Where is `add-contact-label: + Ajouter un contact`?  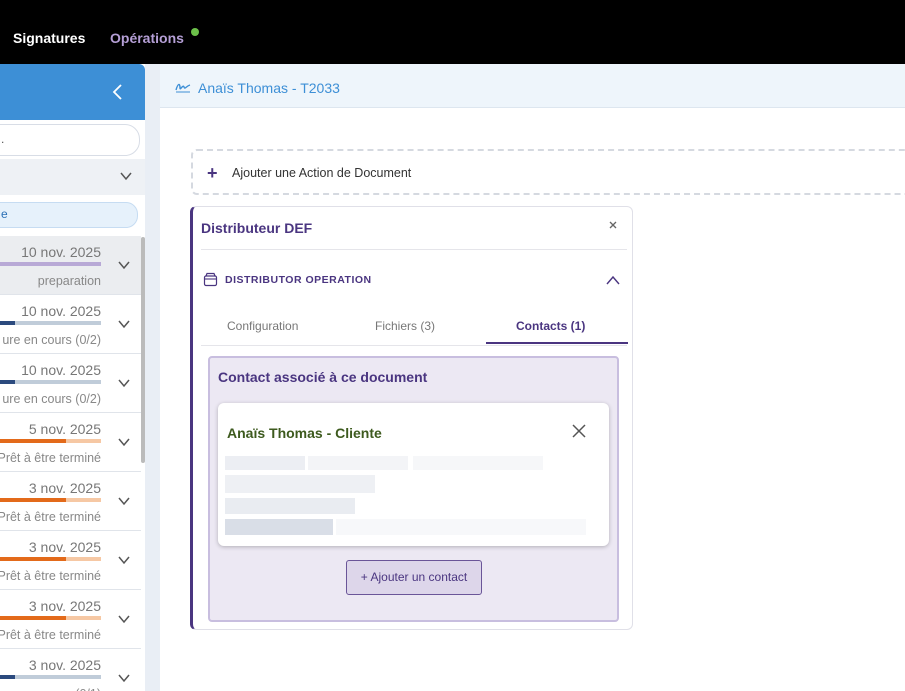 add-contact-label: + Ajouter un contact is located at coordinates (414, 577).